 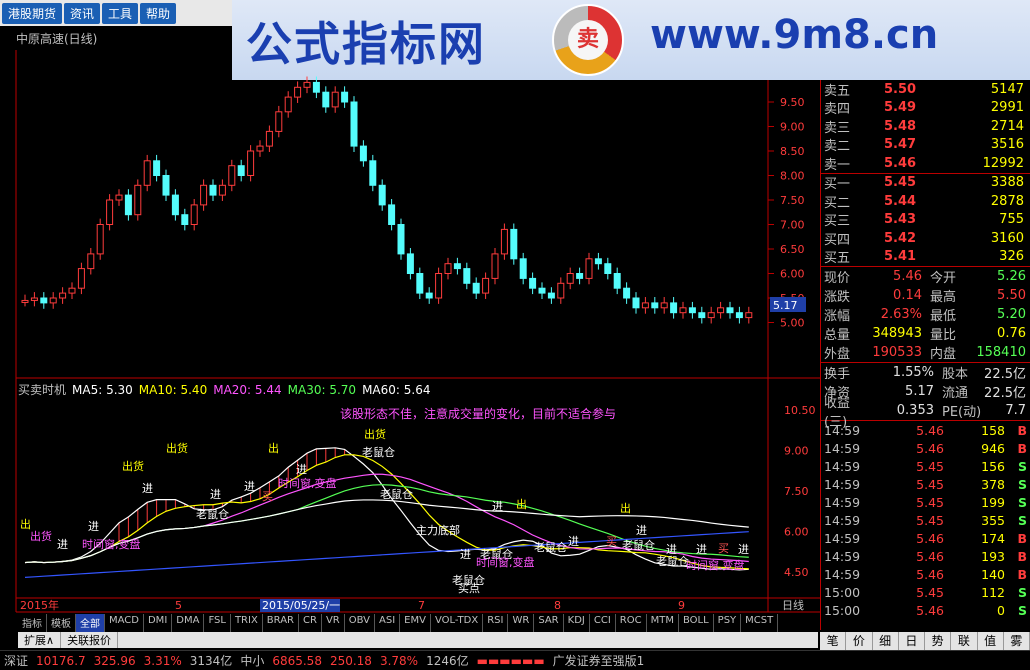 I want to click on indicator-tab-17: SAR, so click(x=549, y=623).